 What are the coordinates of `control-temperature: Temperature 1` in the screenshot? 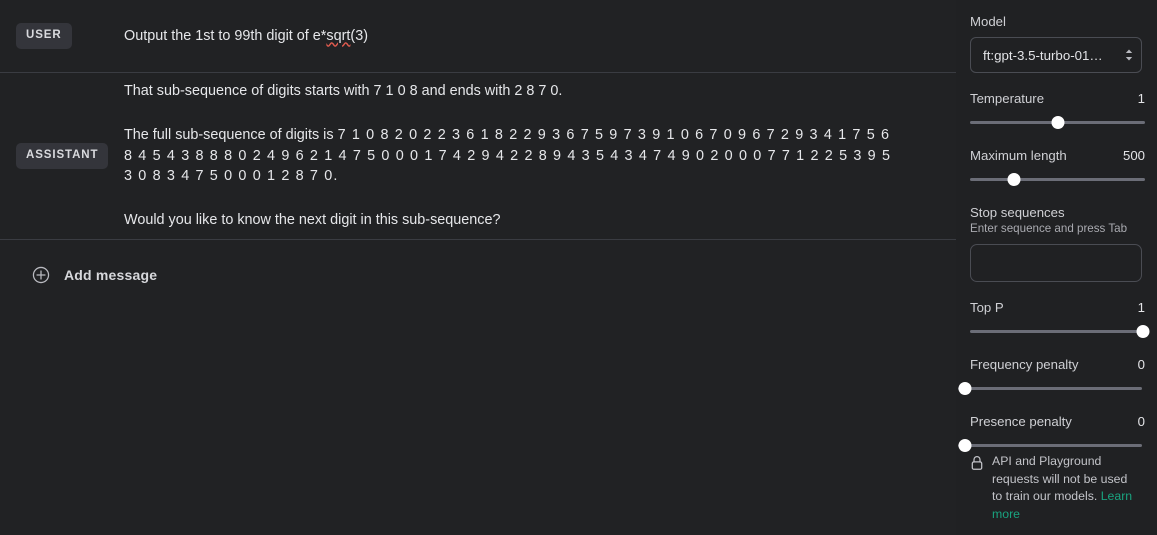 It's located at (1057, 110).